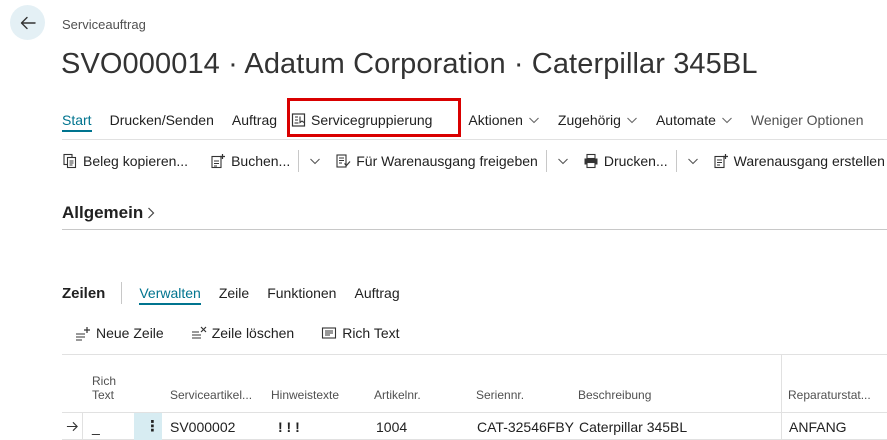  Describe the element at coordinates (103, 395) in the screenshot. I see `col-rich-text-line2: Text` at that location.